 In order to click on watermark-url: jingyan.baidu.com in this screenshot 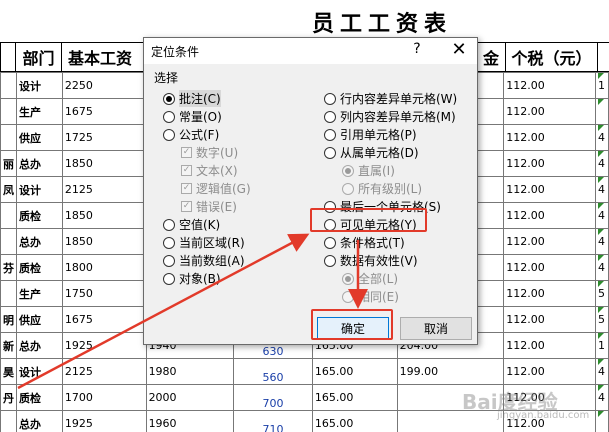, I will do `click(543, 415)`.